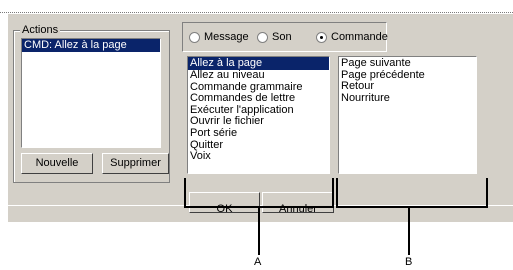 Image resolution: width=513 pixels, height=270 pixels. What do you see at coordinates (258, 262) in the screenshot?
I see `callout-label-a: A` at bounding box center [258, 262].